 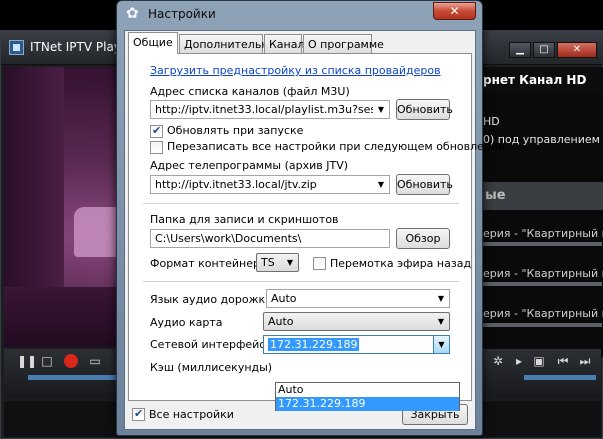 What do you see at coordinates (235, 130) in the screenshot?
I see `update-on-start-label: Обновлять при запуске` at bounding box center [235, 130].